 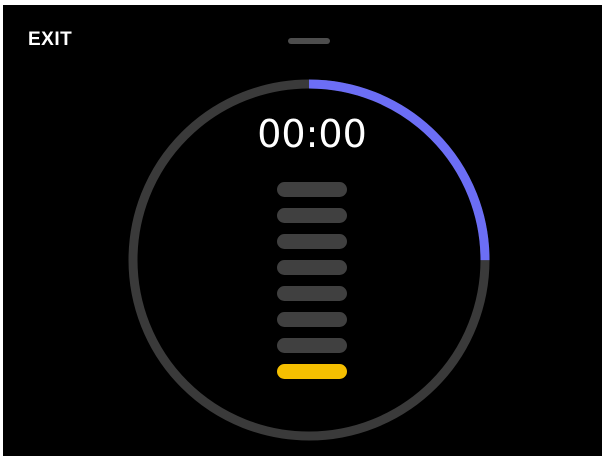 What do you see at coordinates (312, 134) in the screenshot?
I see `timer-display: 00:00` at bounding box center [312, 134].